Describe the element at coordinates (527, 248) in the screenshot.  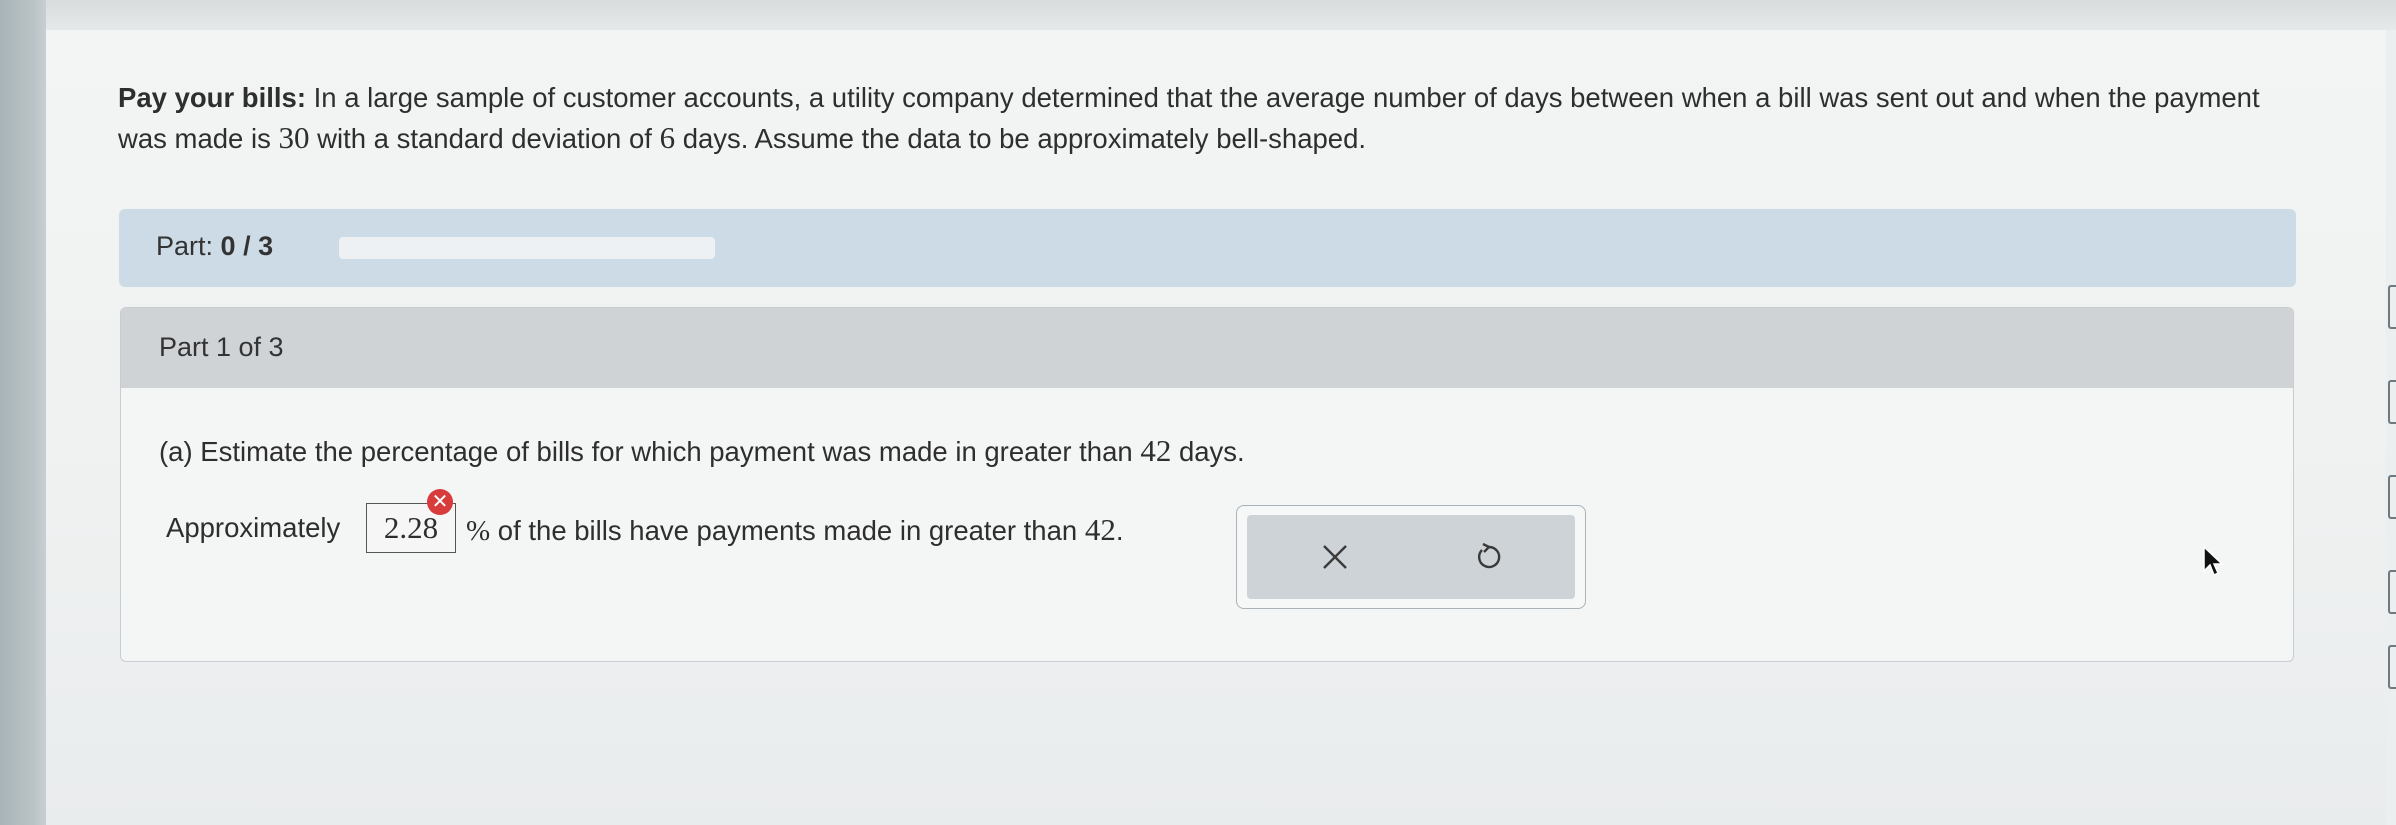
I see `progress-track` at that location.